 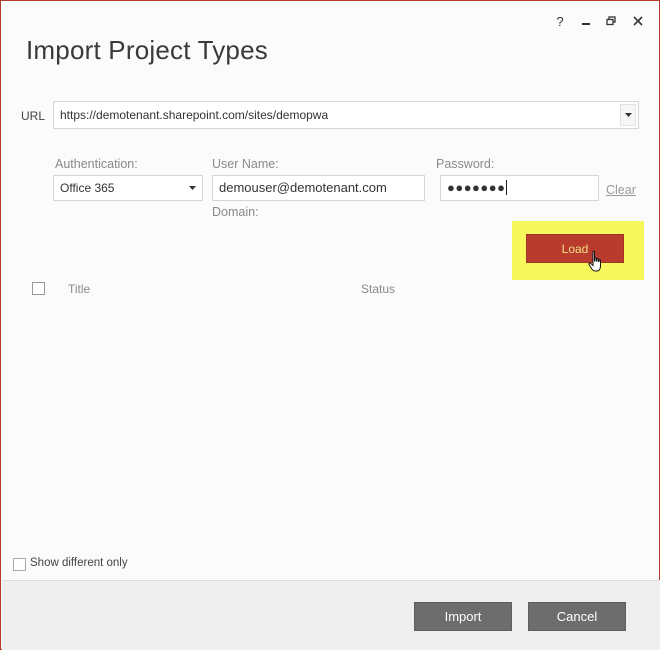 What do you see at coordinates (586, 21) in the screenshot?
I see `minimize-icon` at bounding box center [586, 21].